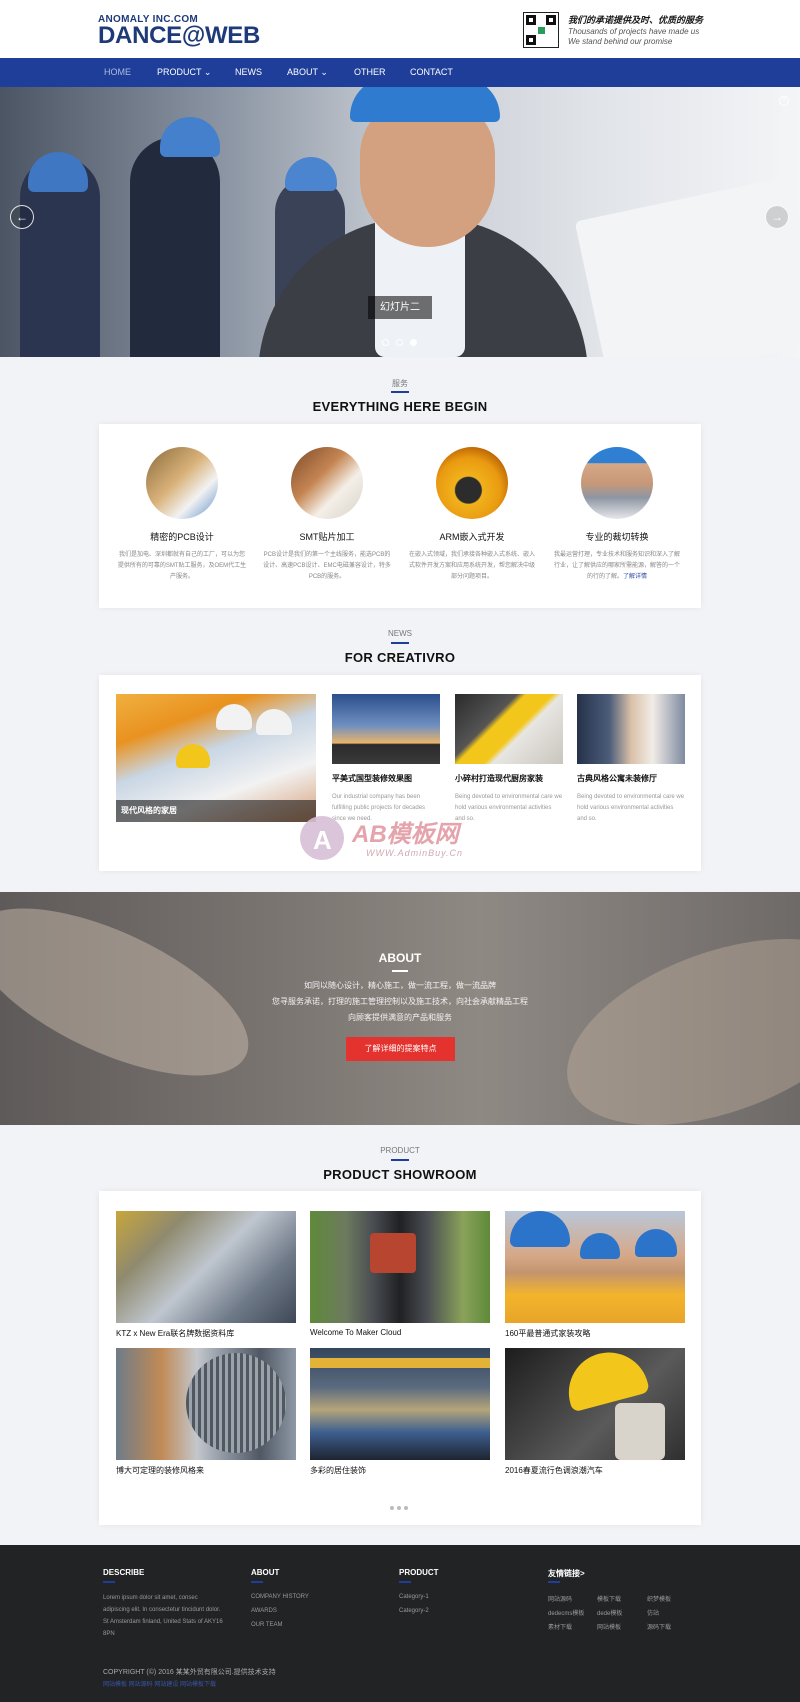  I want to click on hero-man-helmet, so click(425, 104).